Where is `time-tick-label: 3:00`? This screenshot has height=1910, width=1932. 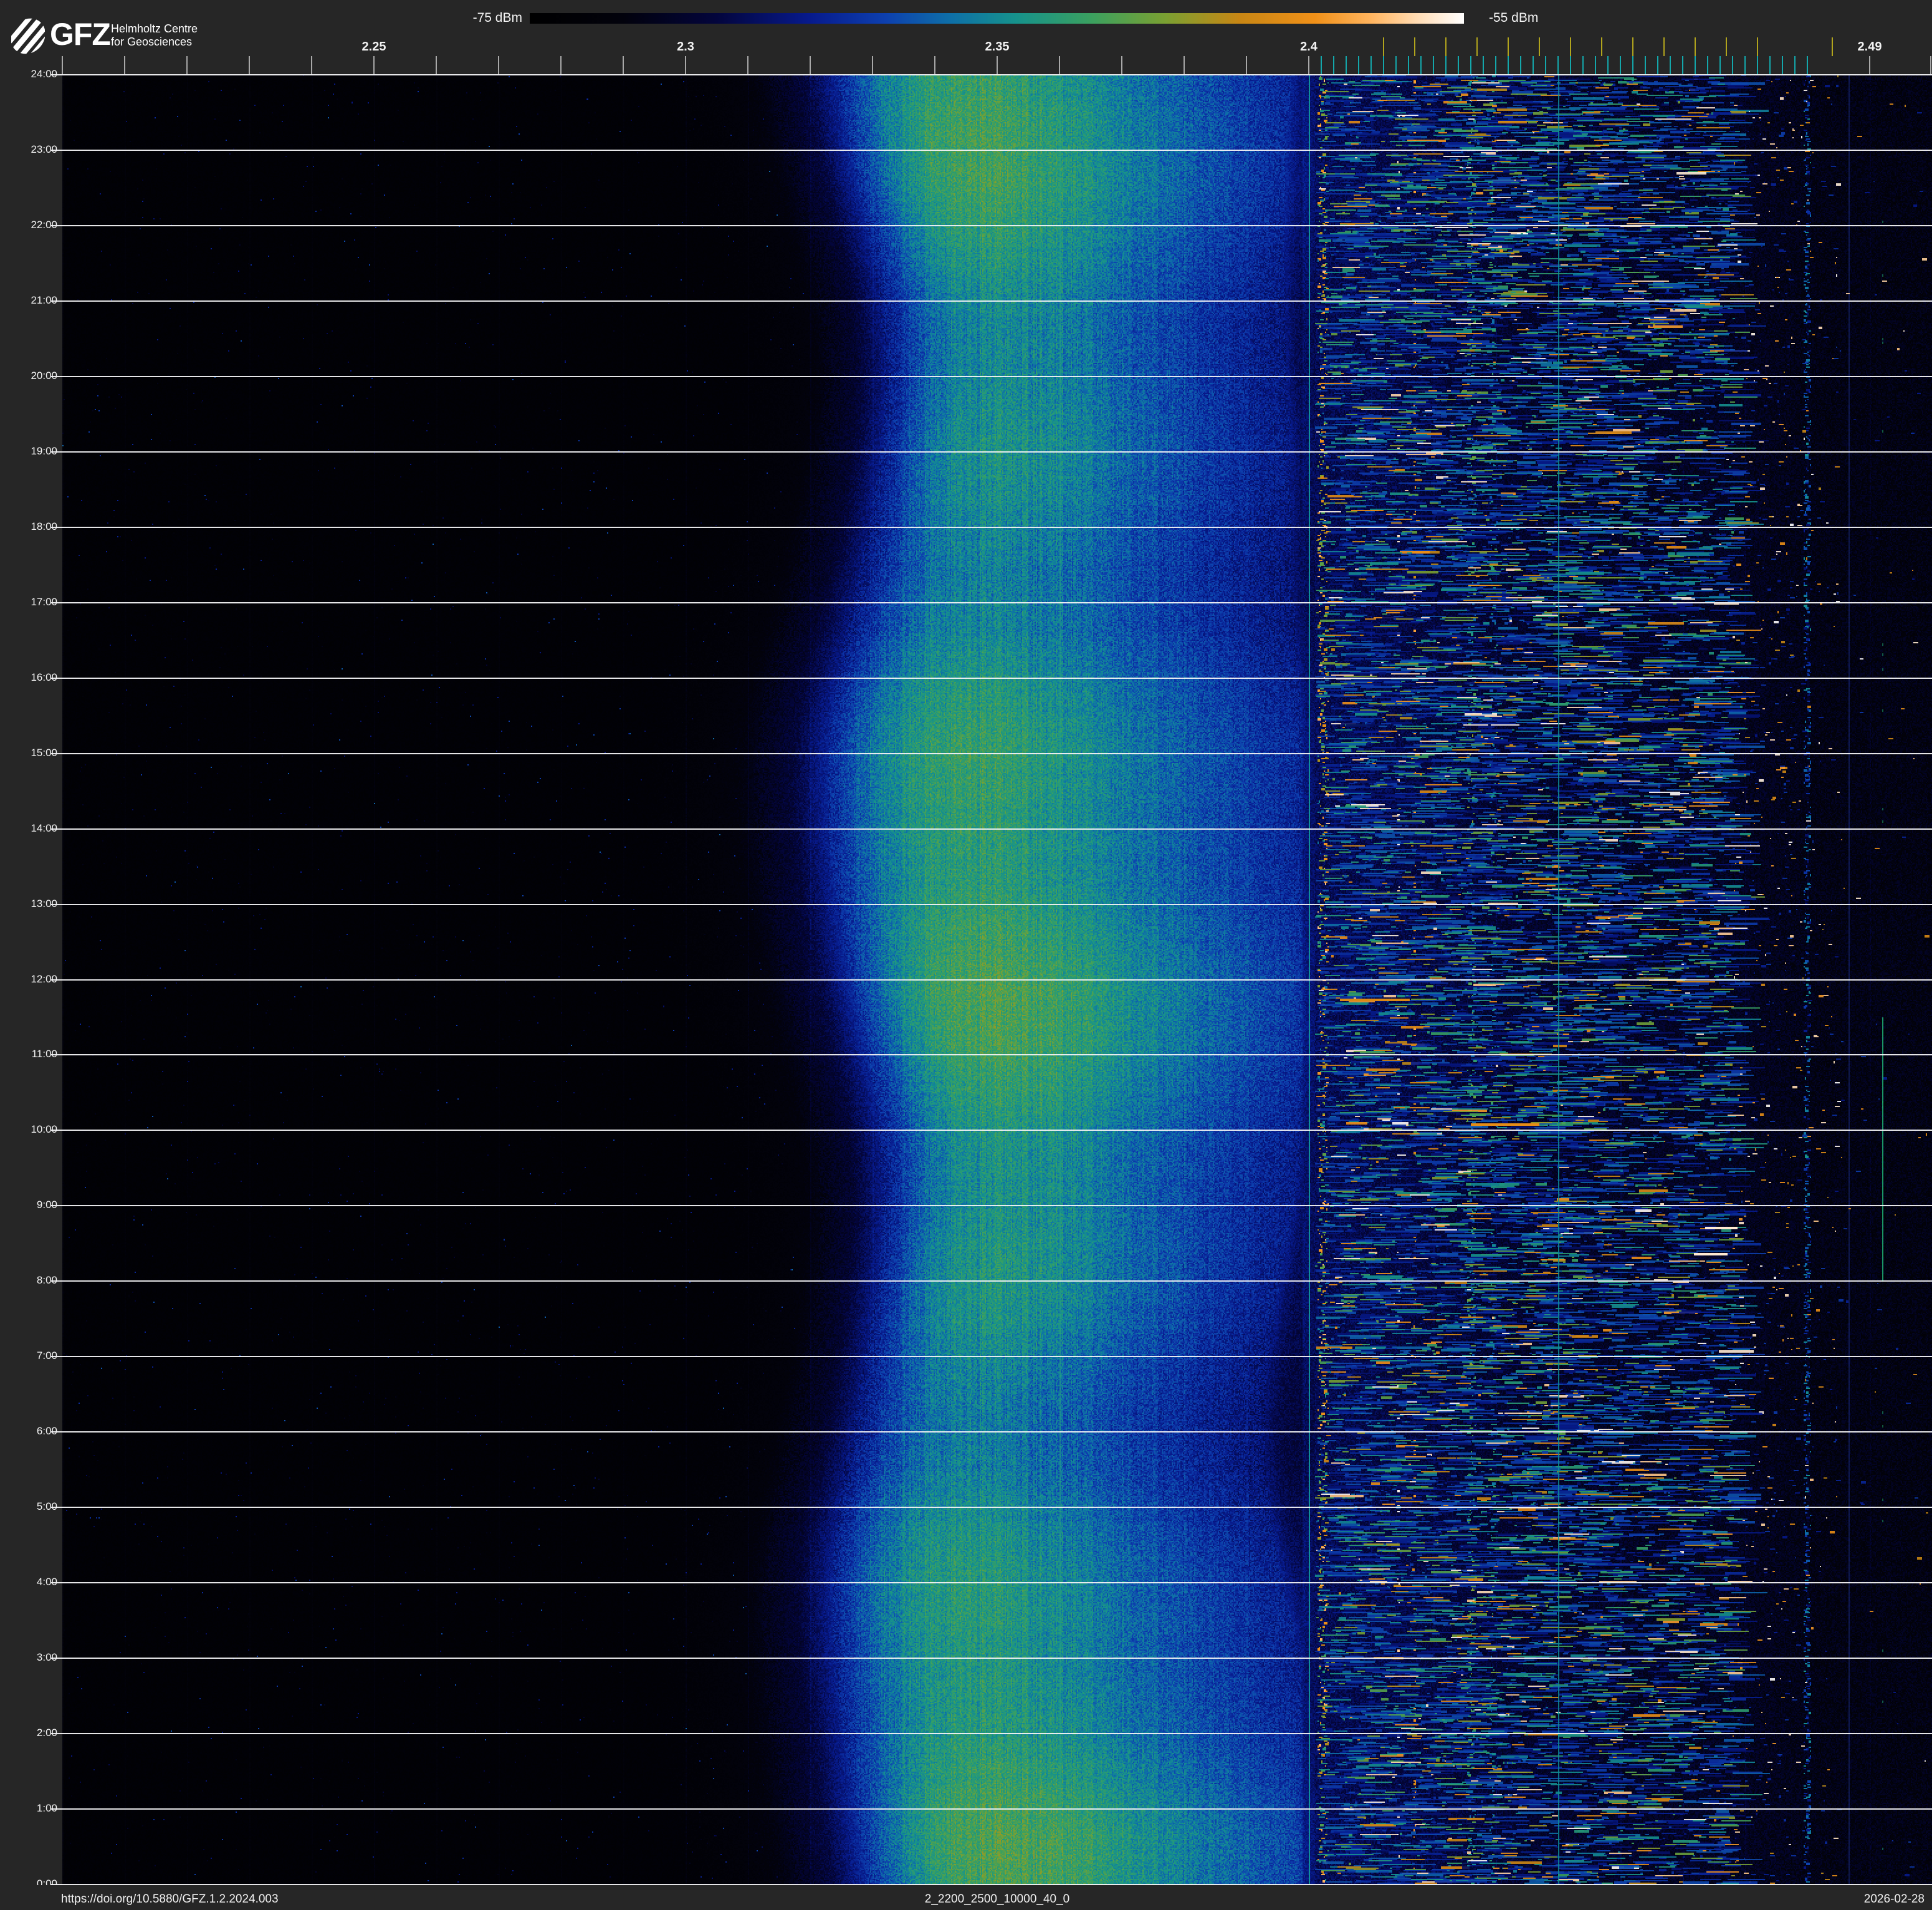
time-tick-label: 3:00 is located at coordinates (46, 1657).